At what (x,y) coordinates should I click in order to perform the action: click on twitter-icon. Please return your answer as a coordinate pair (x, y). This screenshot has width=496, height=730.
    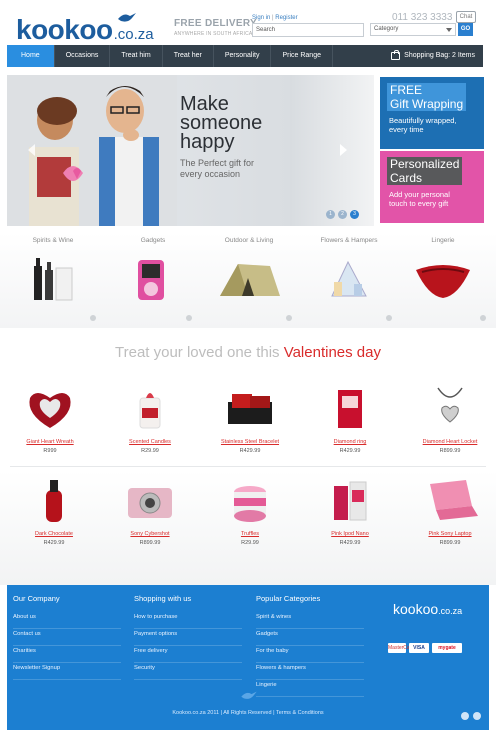
    Looking at the image, I should click on (465, 716).